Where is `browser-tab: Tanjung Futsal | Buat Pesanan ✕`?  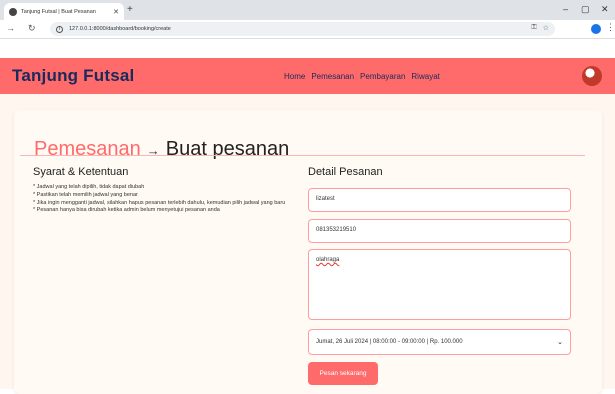
browser-tab: Tanjung Futsal | Buat Pesanan ✕ is located at coordinates (64, 11).